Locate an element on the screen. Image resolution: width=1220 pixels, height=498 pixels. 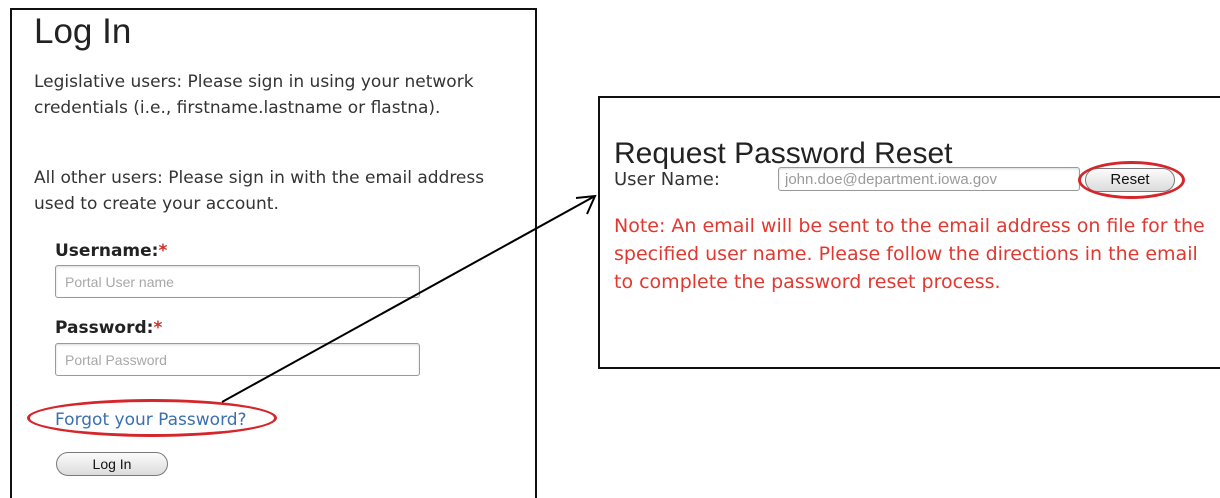
password-input is located at coordinates (237, 359).